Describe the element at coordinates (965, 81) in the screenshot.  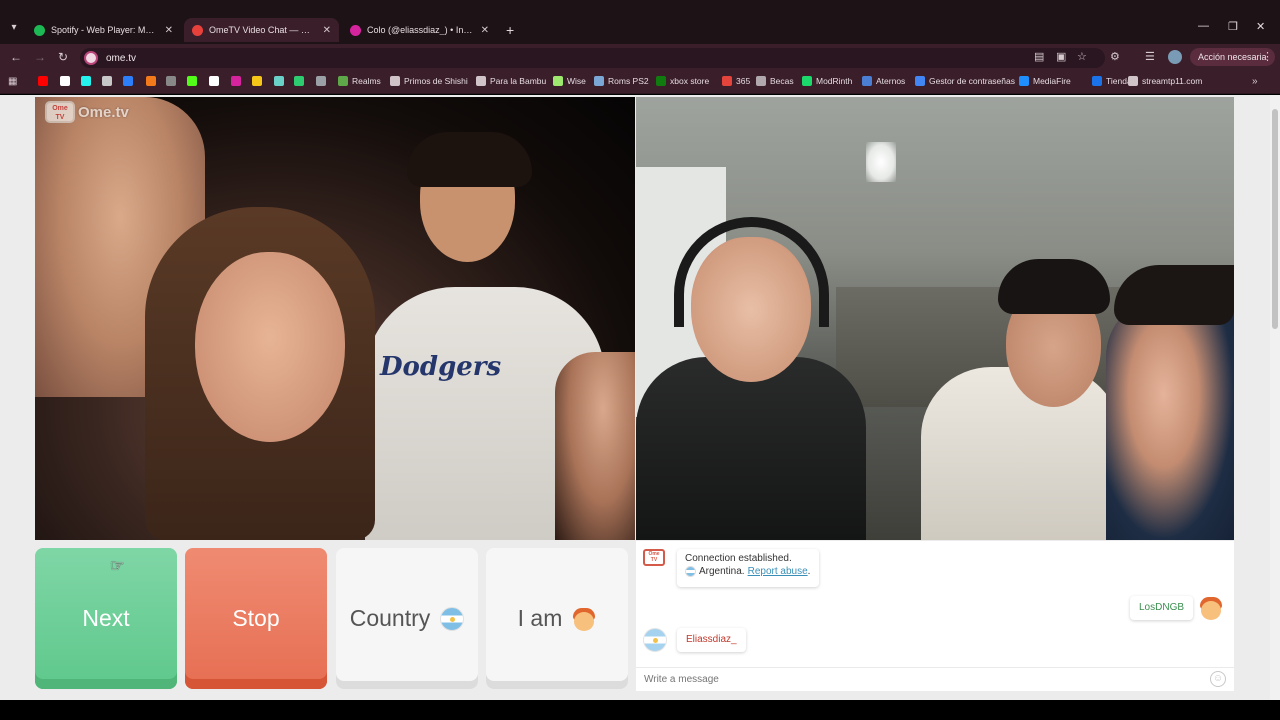
I see `bookmark-item: Gestor de contraseñas` at that location.